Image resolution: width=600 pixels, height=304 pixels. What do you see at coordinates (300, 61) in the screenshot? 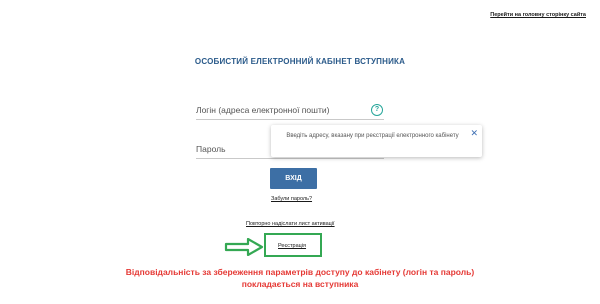
I see `page-title: ОСОБИСТИЙ ЕЛЕКТРОННИЙ КАБІНЕТ ВСТУПНИКА` at bounding box center [300, 61].